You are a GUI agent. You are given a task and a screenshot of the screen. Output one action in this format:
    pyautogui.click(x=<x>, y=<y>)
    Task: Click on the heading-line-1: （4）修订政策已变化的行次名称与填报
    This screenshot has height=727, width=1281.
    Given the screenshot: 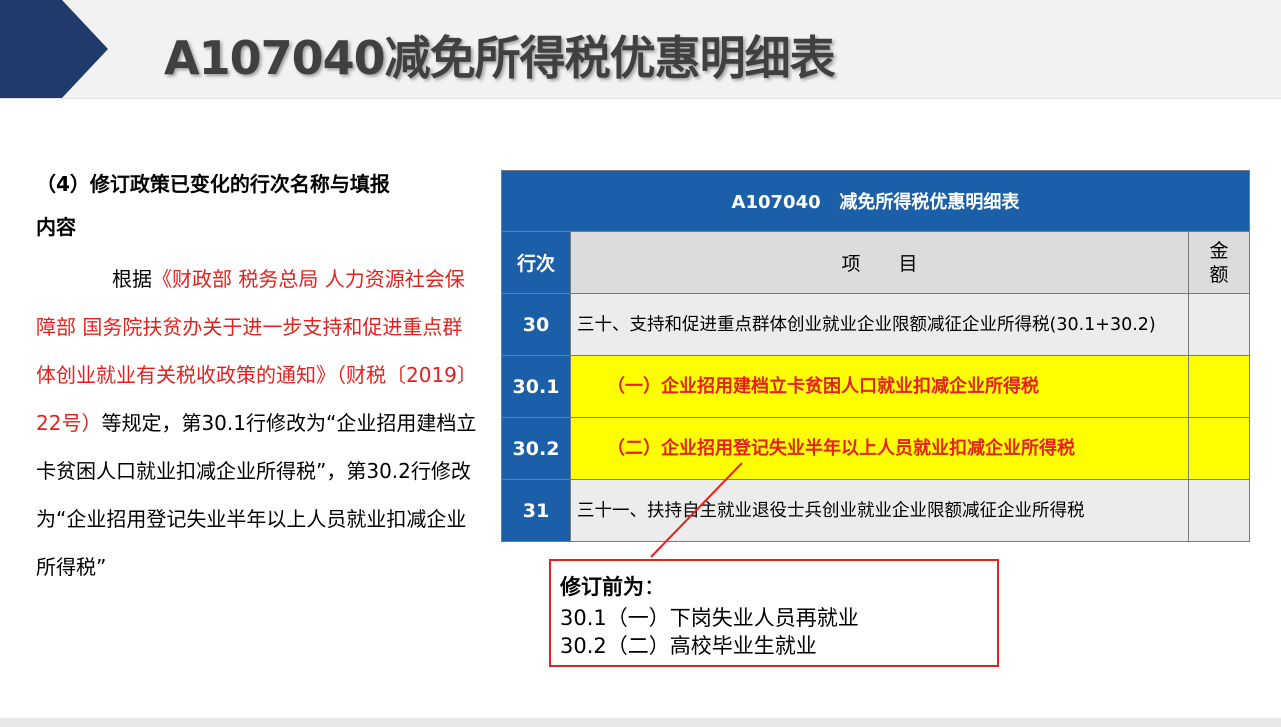 What is the action you would take?
    pyautogui.click(x=213, y=184)
    